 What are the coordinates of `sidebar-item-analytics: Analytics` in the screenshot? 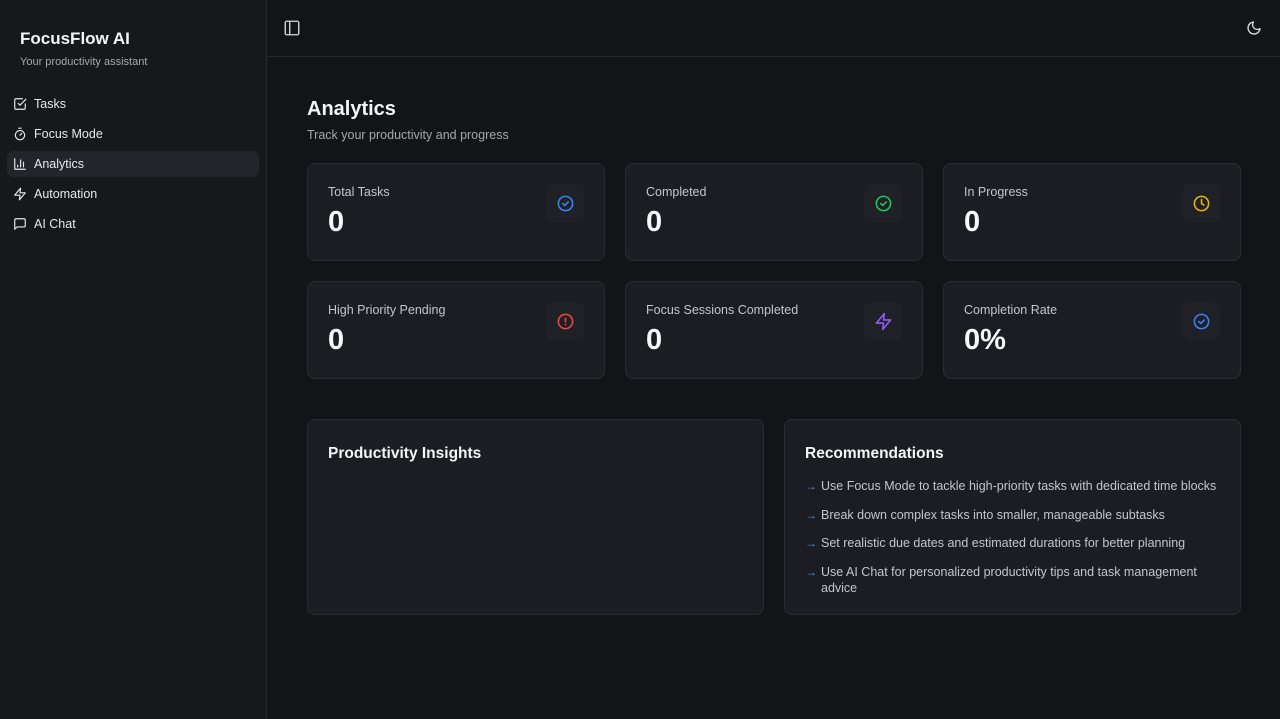 It's located at (133, 164).